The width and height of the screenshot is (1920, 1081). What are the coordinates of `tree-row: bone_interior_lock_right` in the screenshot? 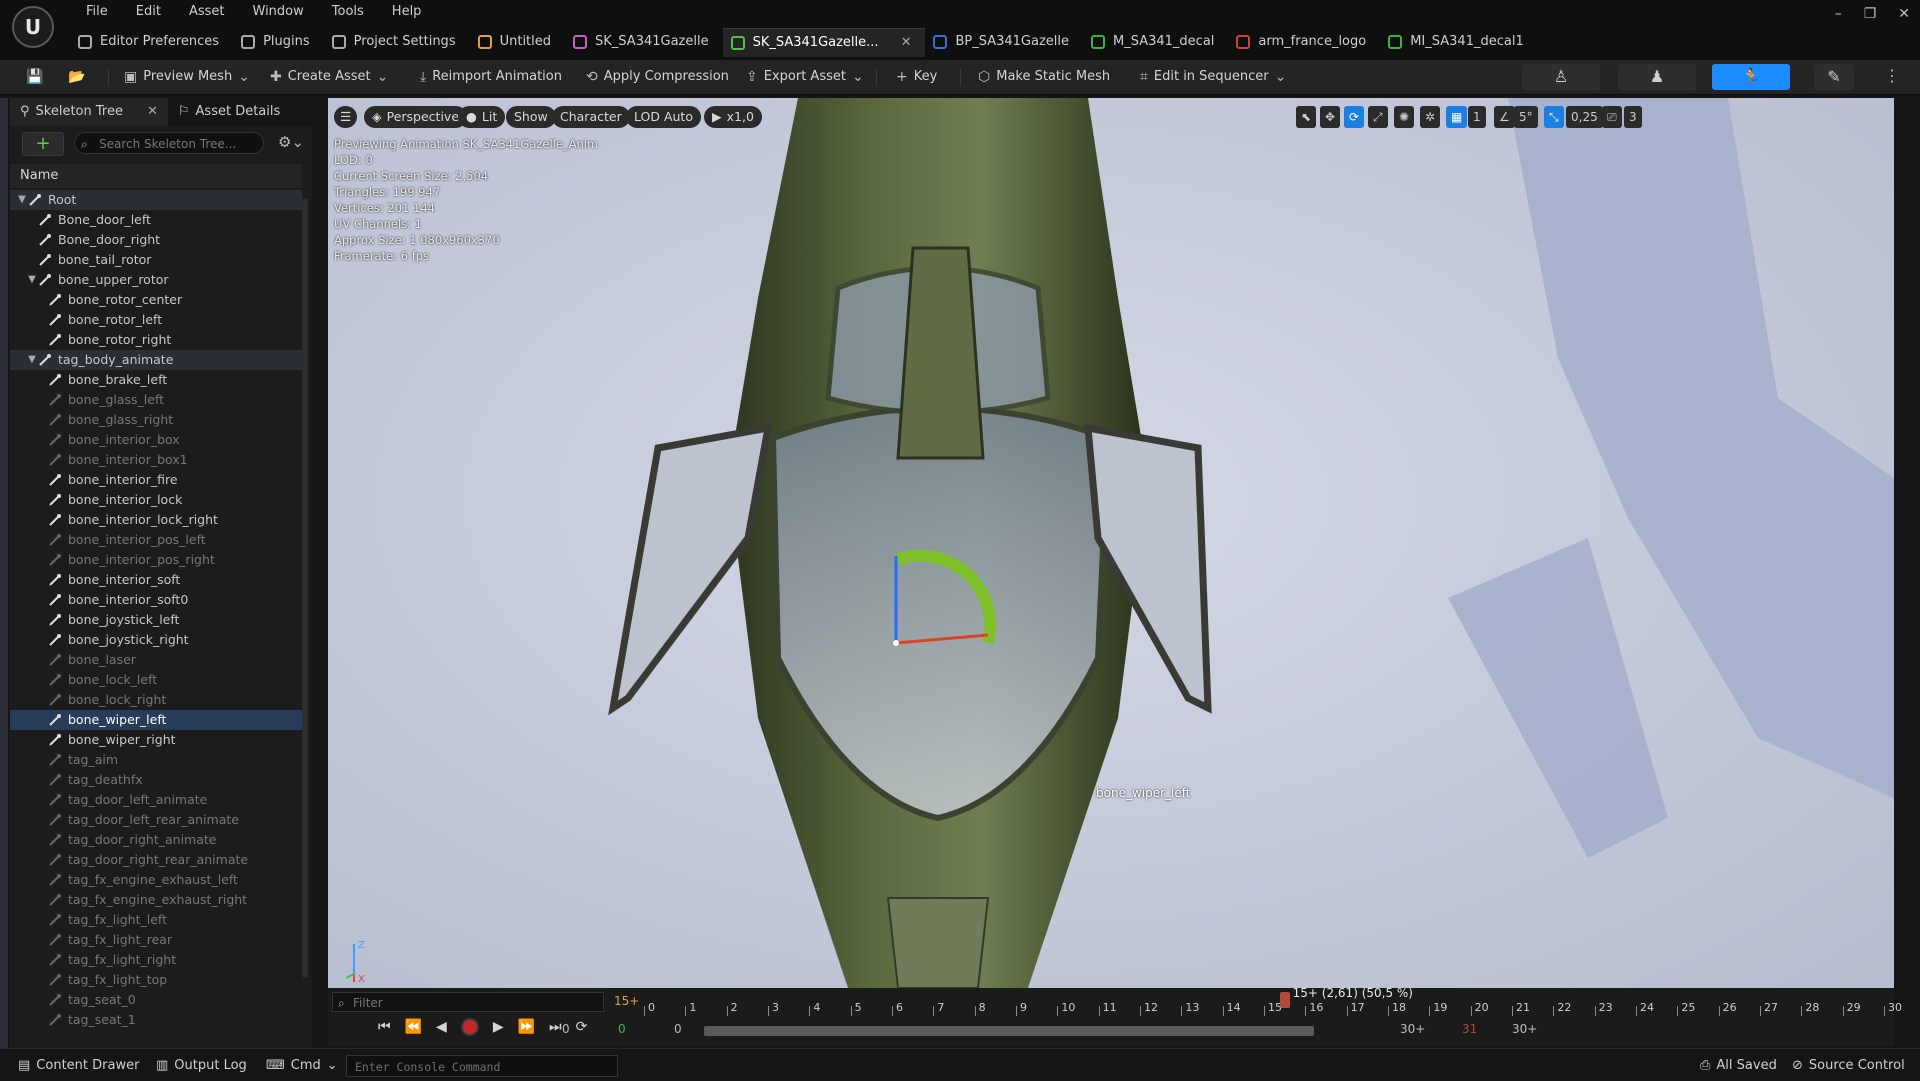 It's located at (156, 520).